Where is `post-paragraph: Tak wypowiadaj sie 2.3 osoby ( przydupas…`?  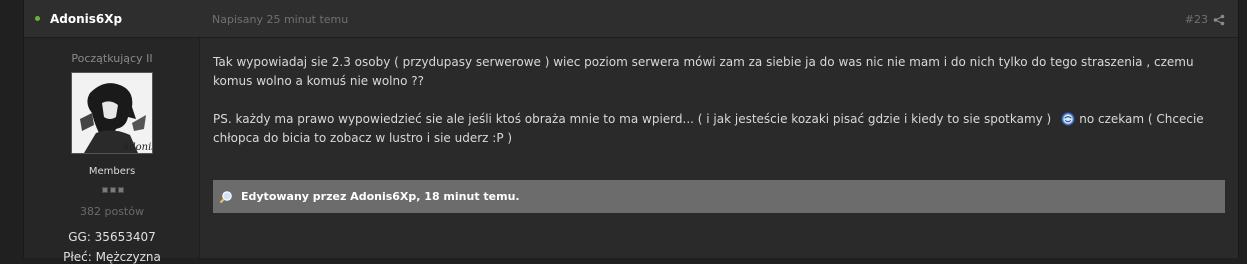
post-paragraph: Tak wypowiadaj sie 2.3 osoby ( przydupas… is located at coordinates (703, 71).